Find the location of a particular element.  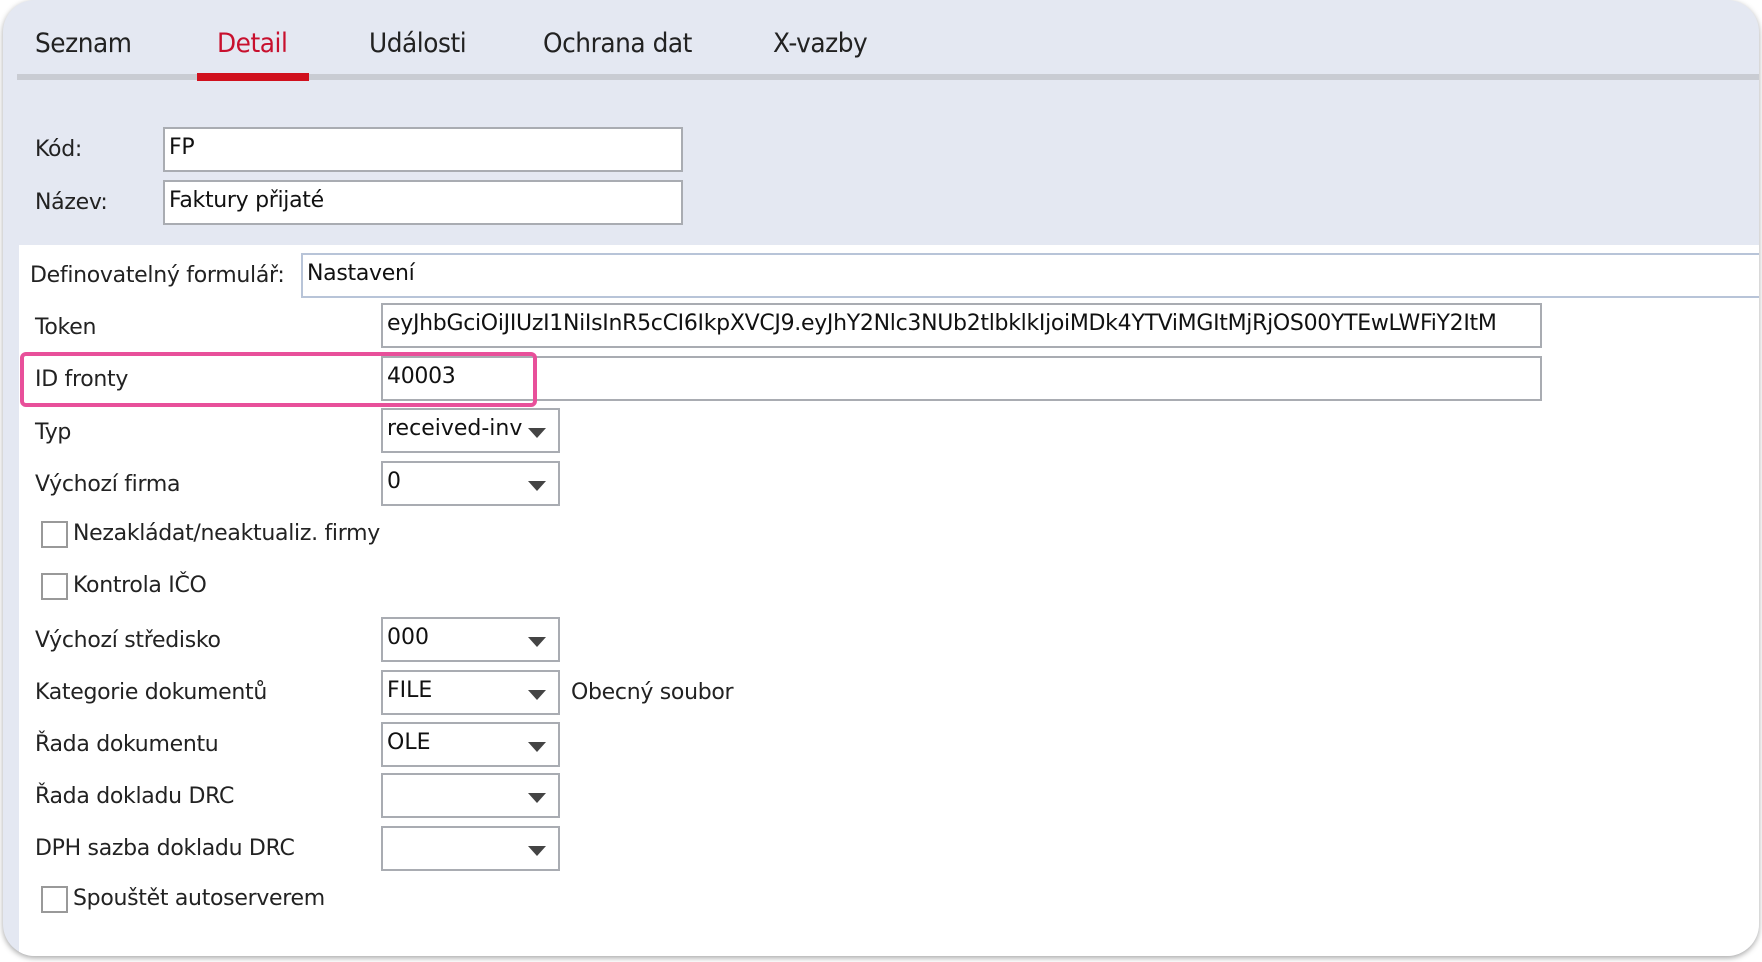

typ-select: received-inv is located at coordinates (470, 430).